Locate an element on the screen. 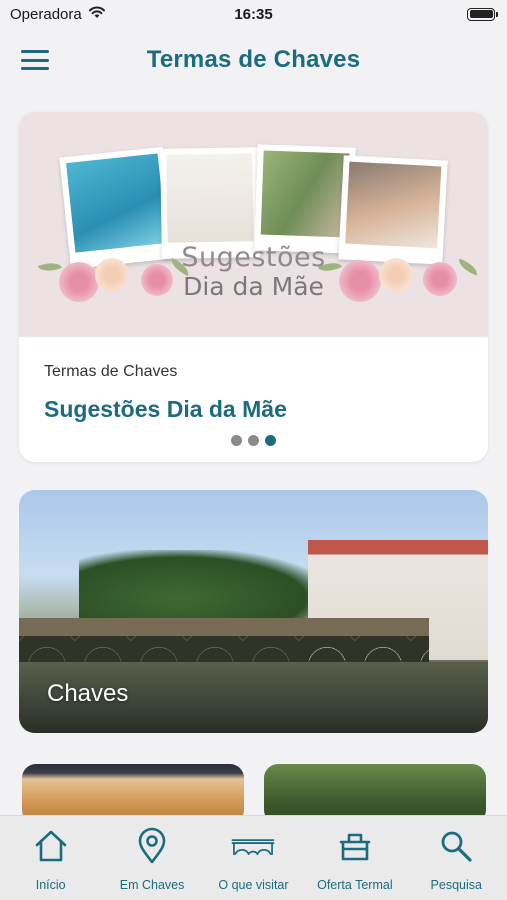 Image resolution: width=507 pixels, height=900 pixels. basket-icon is located at coordinates (355, 846).